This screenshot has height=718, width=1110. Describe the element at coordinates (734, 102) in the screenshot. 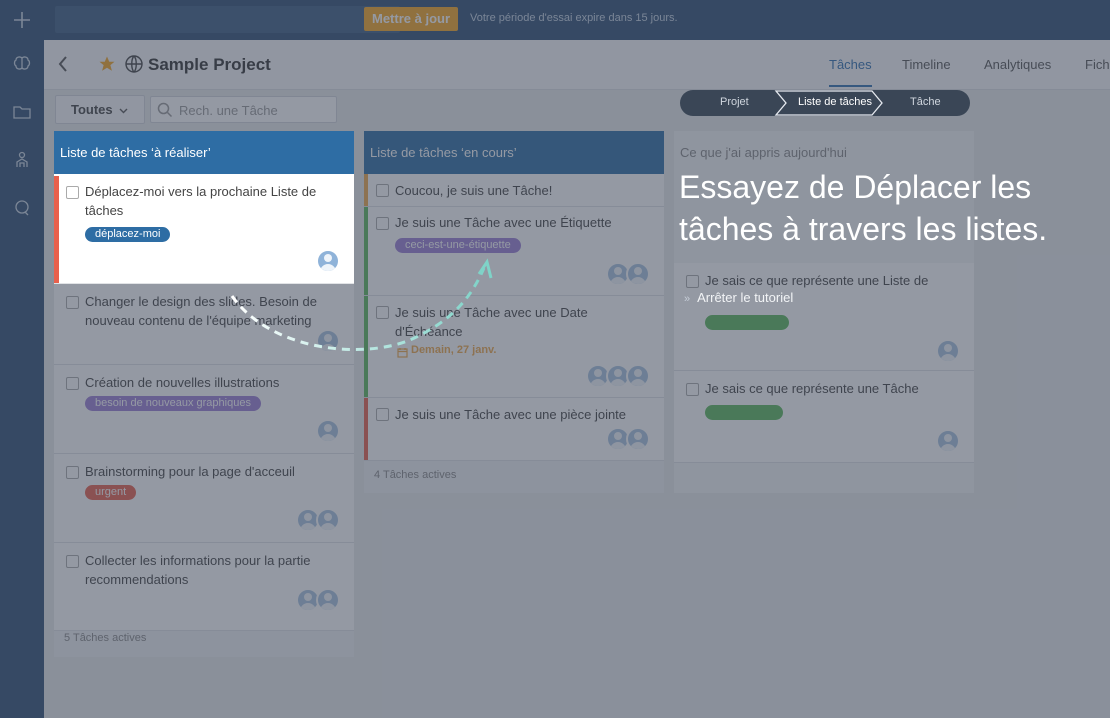

I see `breadcrumb-projet: Projet` at that location.